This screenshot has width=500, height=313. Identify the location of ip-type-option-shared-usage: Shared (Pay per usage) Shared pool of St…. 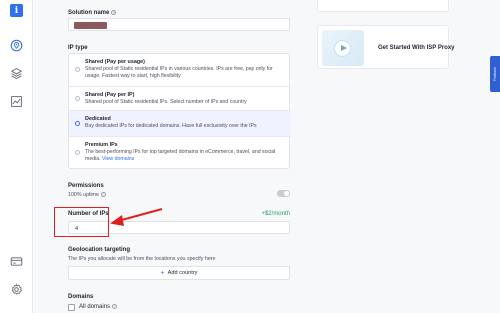
(180, 70).